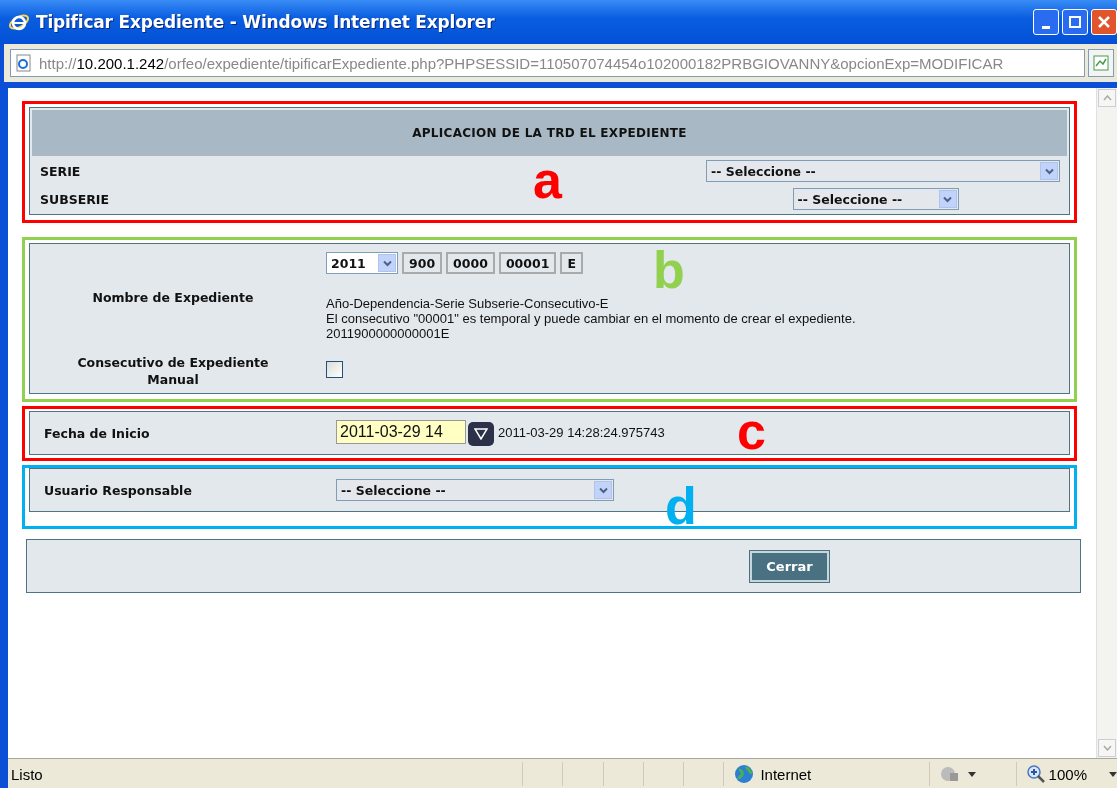 Image resolution: width=1117 pixels, height=788 pixels. What do you see at coordinates (789, 566) in the screenshot?
I see `close-button: Cerrar` at bounding box center [789, 566].